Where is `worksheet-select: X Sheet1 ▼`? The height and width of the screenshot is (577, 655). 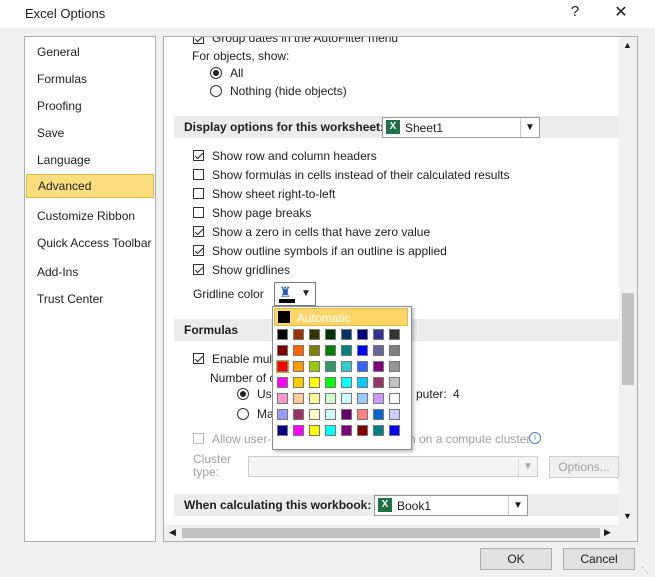
worksheet-select: X Sheet1 ▼ is located at coordinates (461, 127).